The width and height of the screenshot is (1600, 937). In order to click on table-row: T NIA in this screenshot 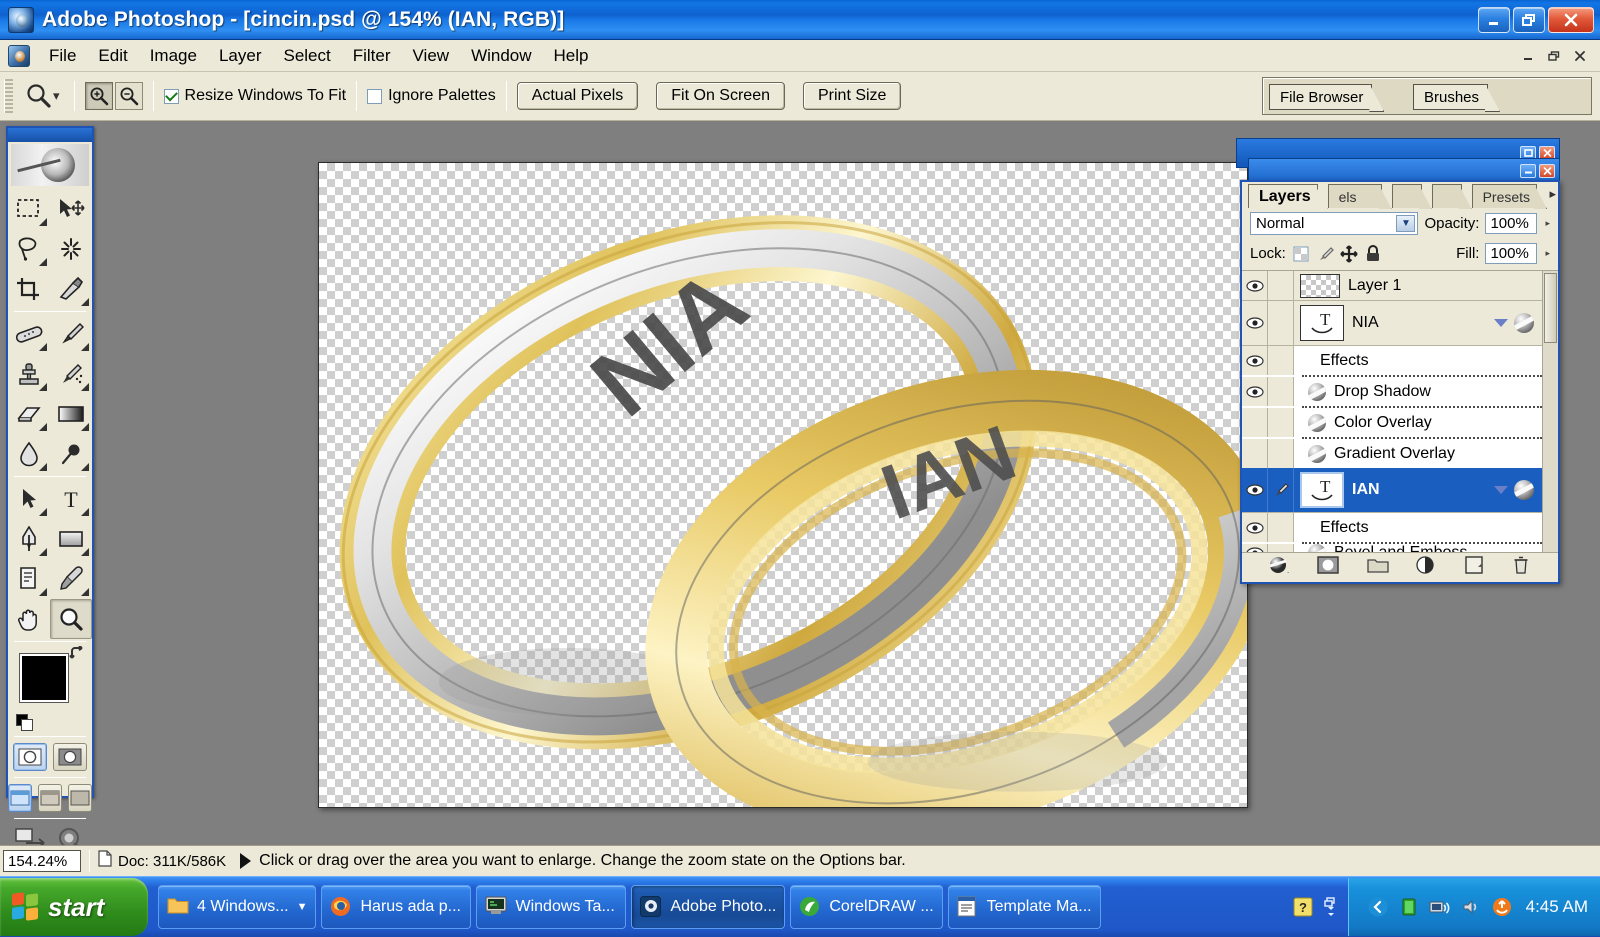, I will do `click(1392, 323)`.